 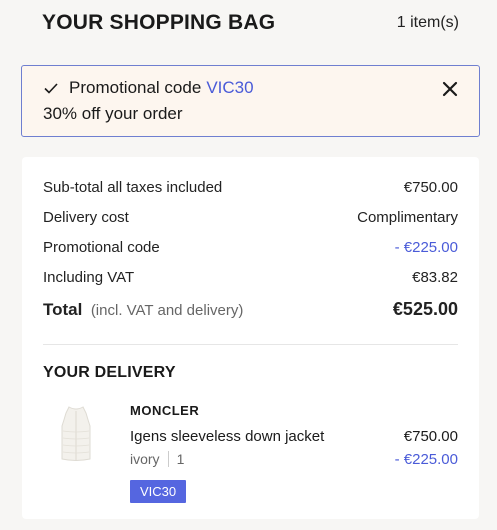 I want to click on product-meta: ivory 1, so click(x=157, y=459).